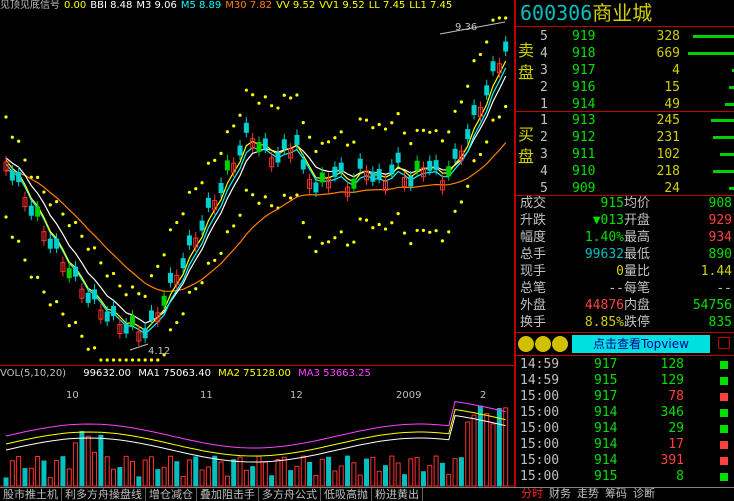 The height and width of the screenshot is (501, 734). What do you see at coordinates (625, 429) in the screenshot?
I see `trade-row: 15:00 914 29` at bounding box center [625, 429].